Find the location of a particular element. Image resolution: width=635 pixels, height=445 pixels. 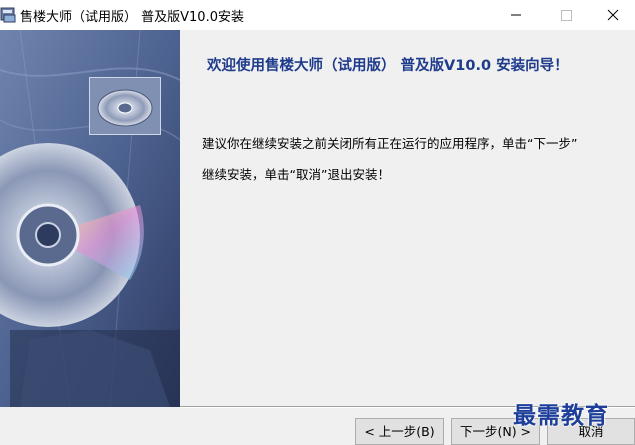

instruction-text-line-2: 继续安装，单击“取消”退出安装！ is located at coordinates (296, 174).